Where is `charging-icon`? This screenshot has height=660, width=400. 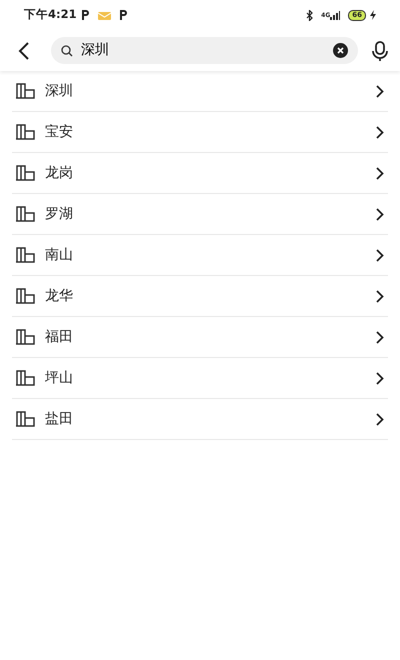
charging-icon is located at coordinates (373, 15).